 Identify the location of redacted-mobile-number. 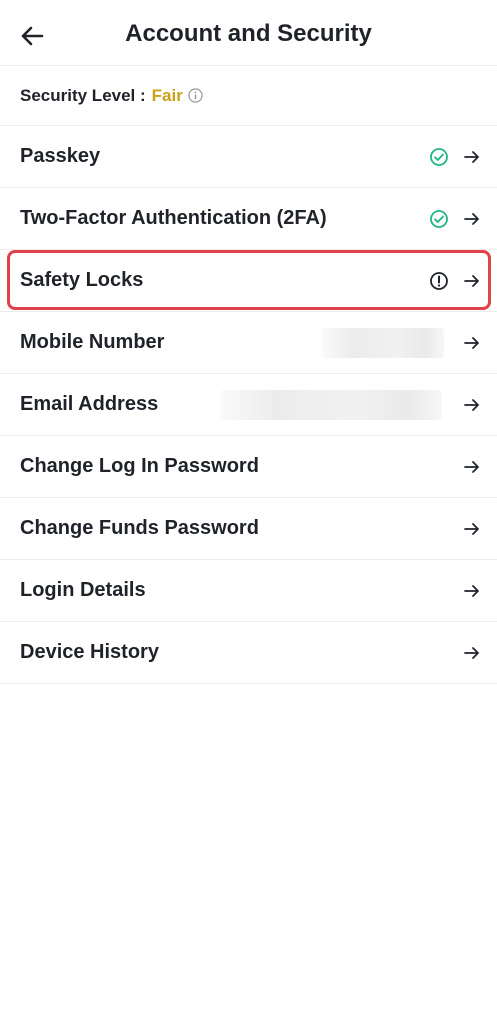
(383, 343).